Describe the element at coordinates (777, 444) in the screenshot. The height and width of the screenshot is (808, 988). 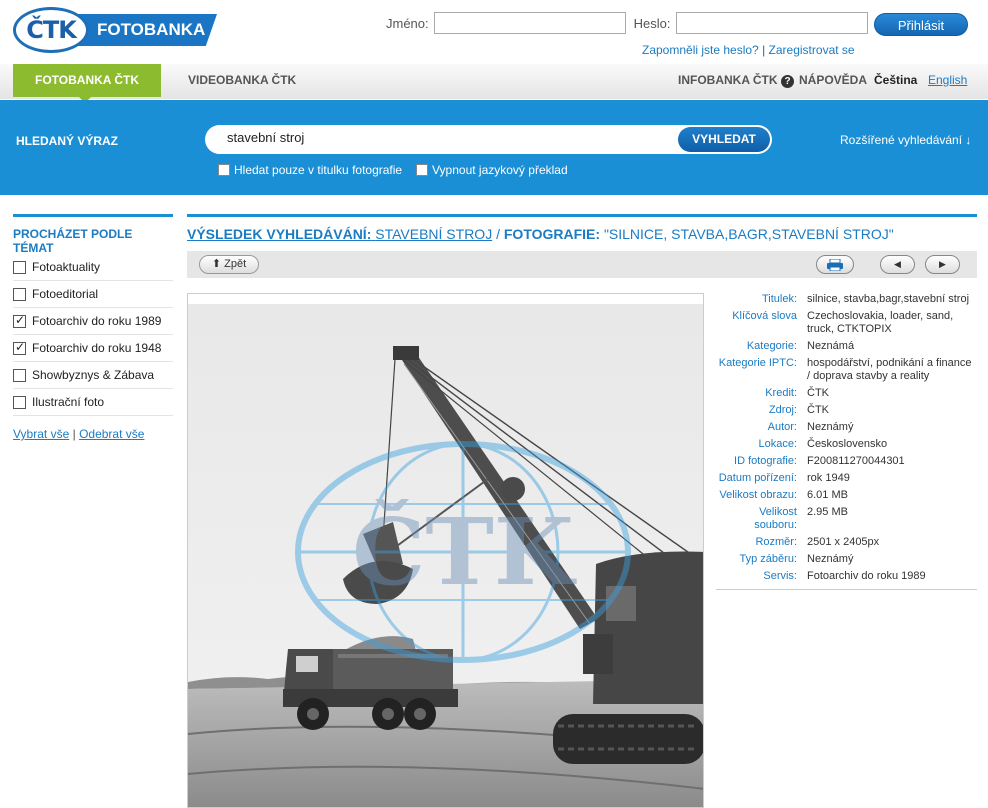
I see `meta-key: Lokace:` at that location.